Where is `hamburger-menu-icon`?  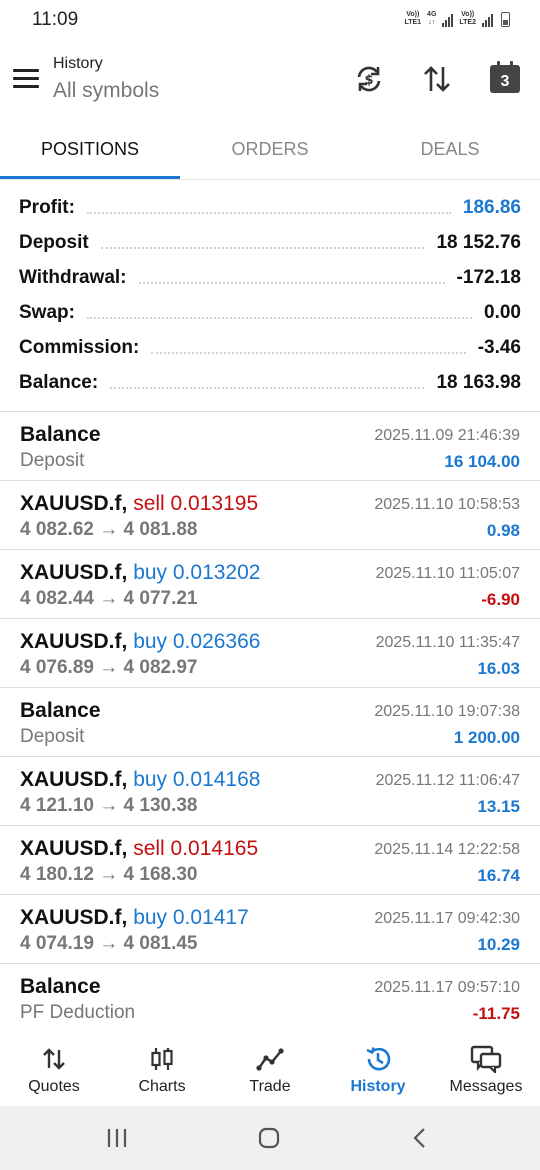 hamburger-menu-icon is located at coordinates (26, 79).